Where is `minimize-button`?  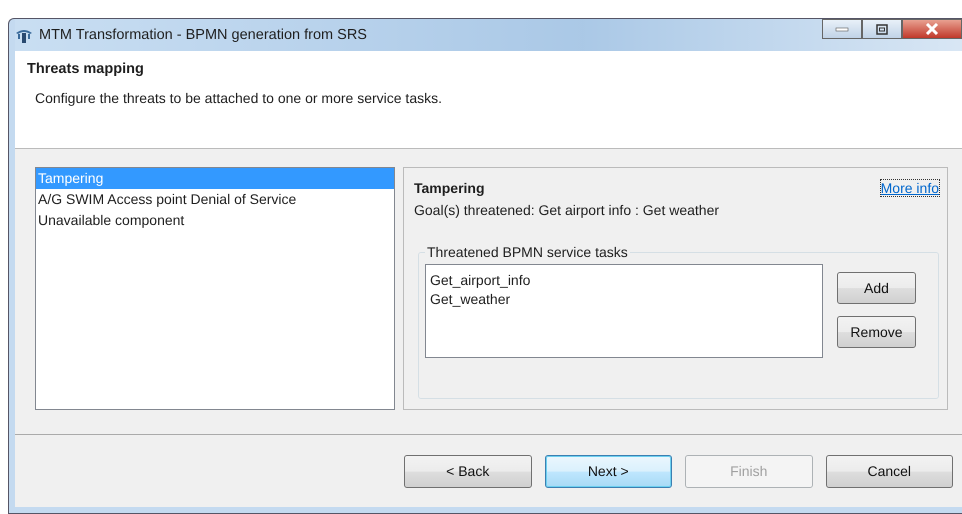 minimize-button is located at coordinates (842, 29).